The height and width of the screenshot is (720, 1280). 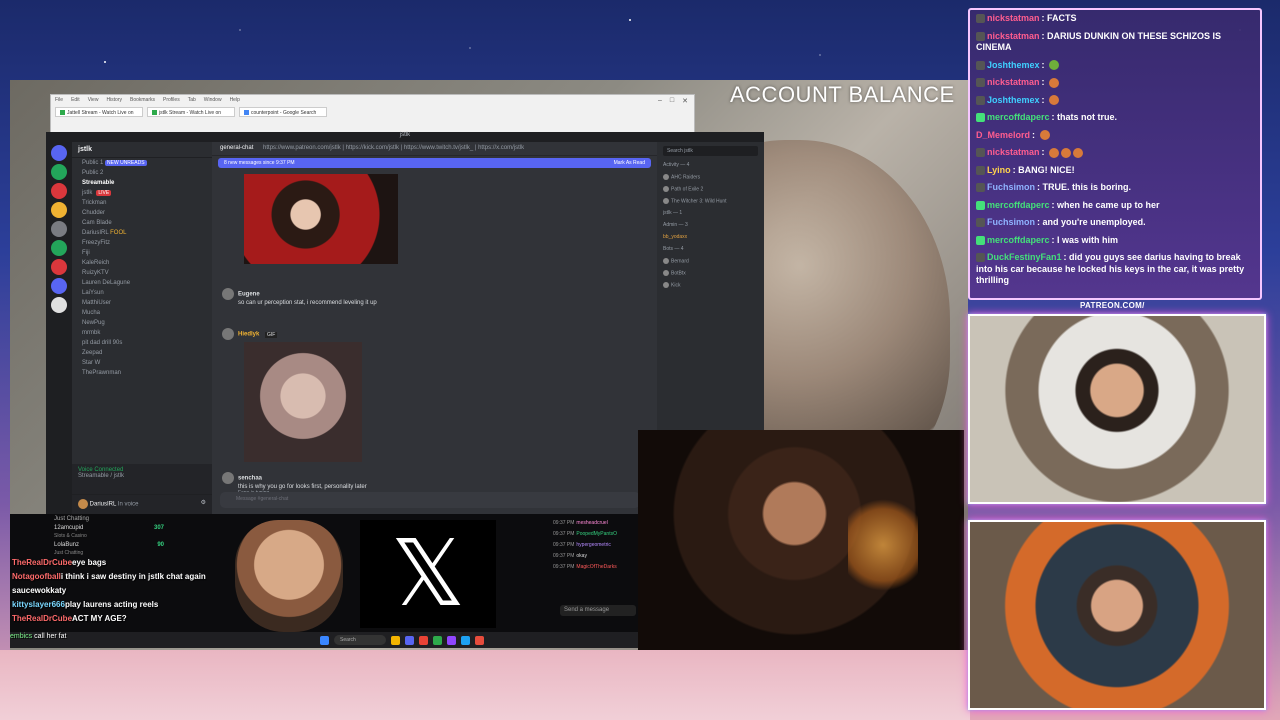 What do you see at coordinates (142, 273) in the screenshot?
I see `voice-user: RuizyKTV` at bounding box center [142, 273].